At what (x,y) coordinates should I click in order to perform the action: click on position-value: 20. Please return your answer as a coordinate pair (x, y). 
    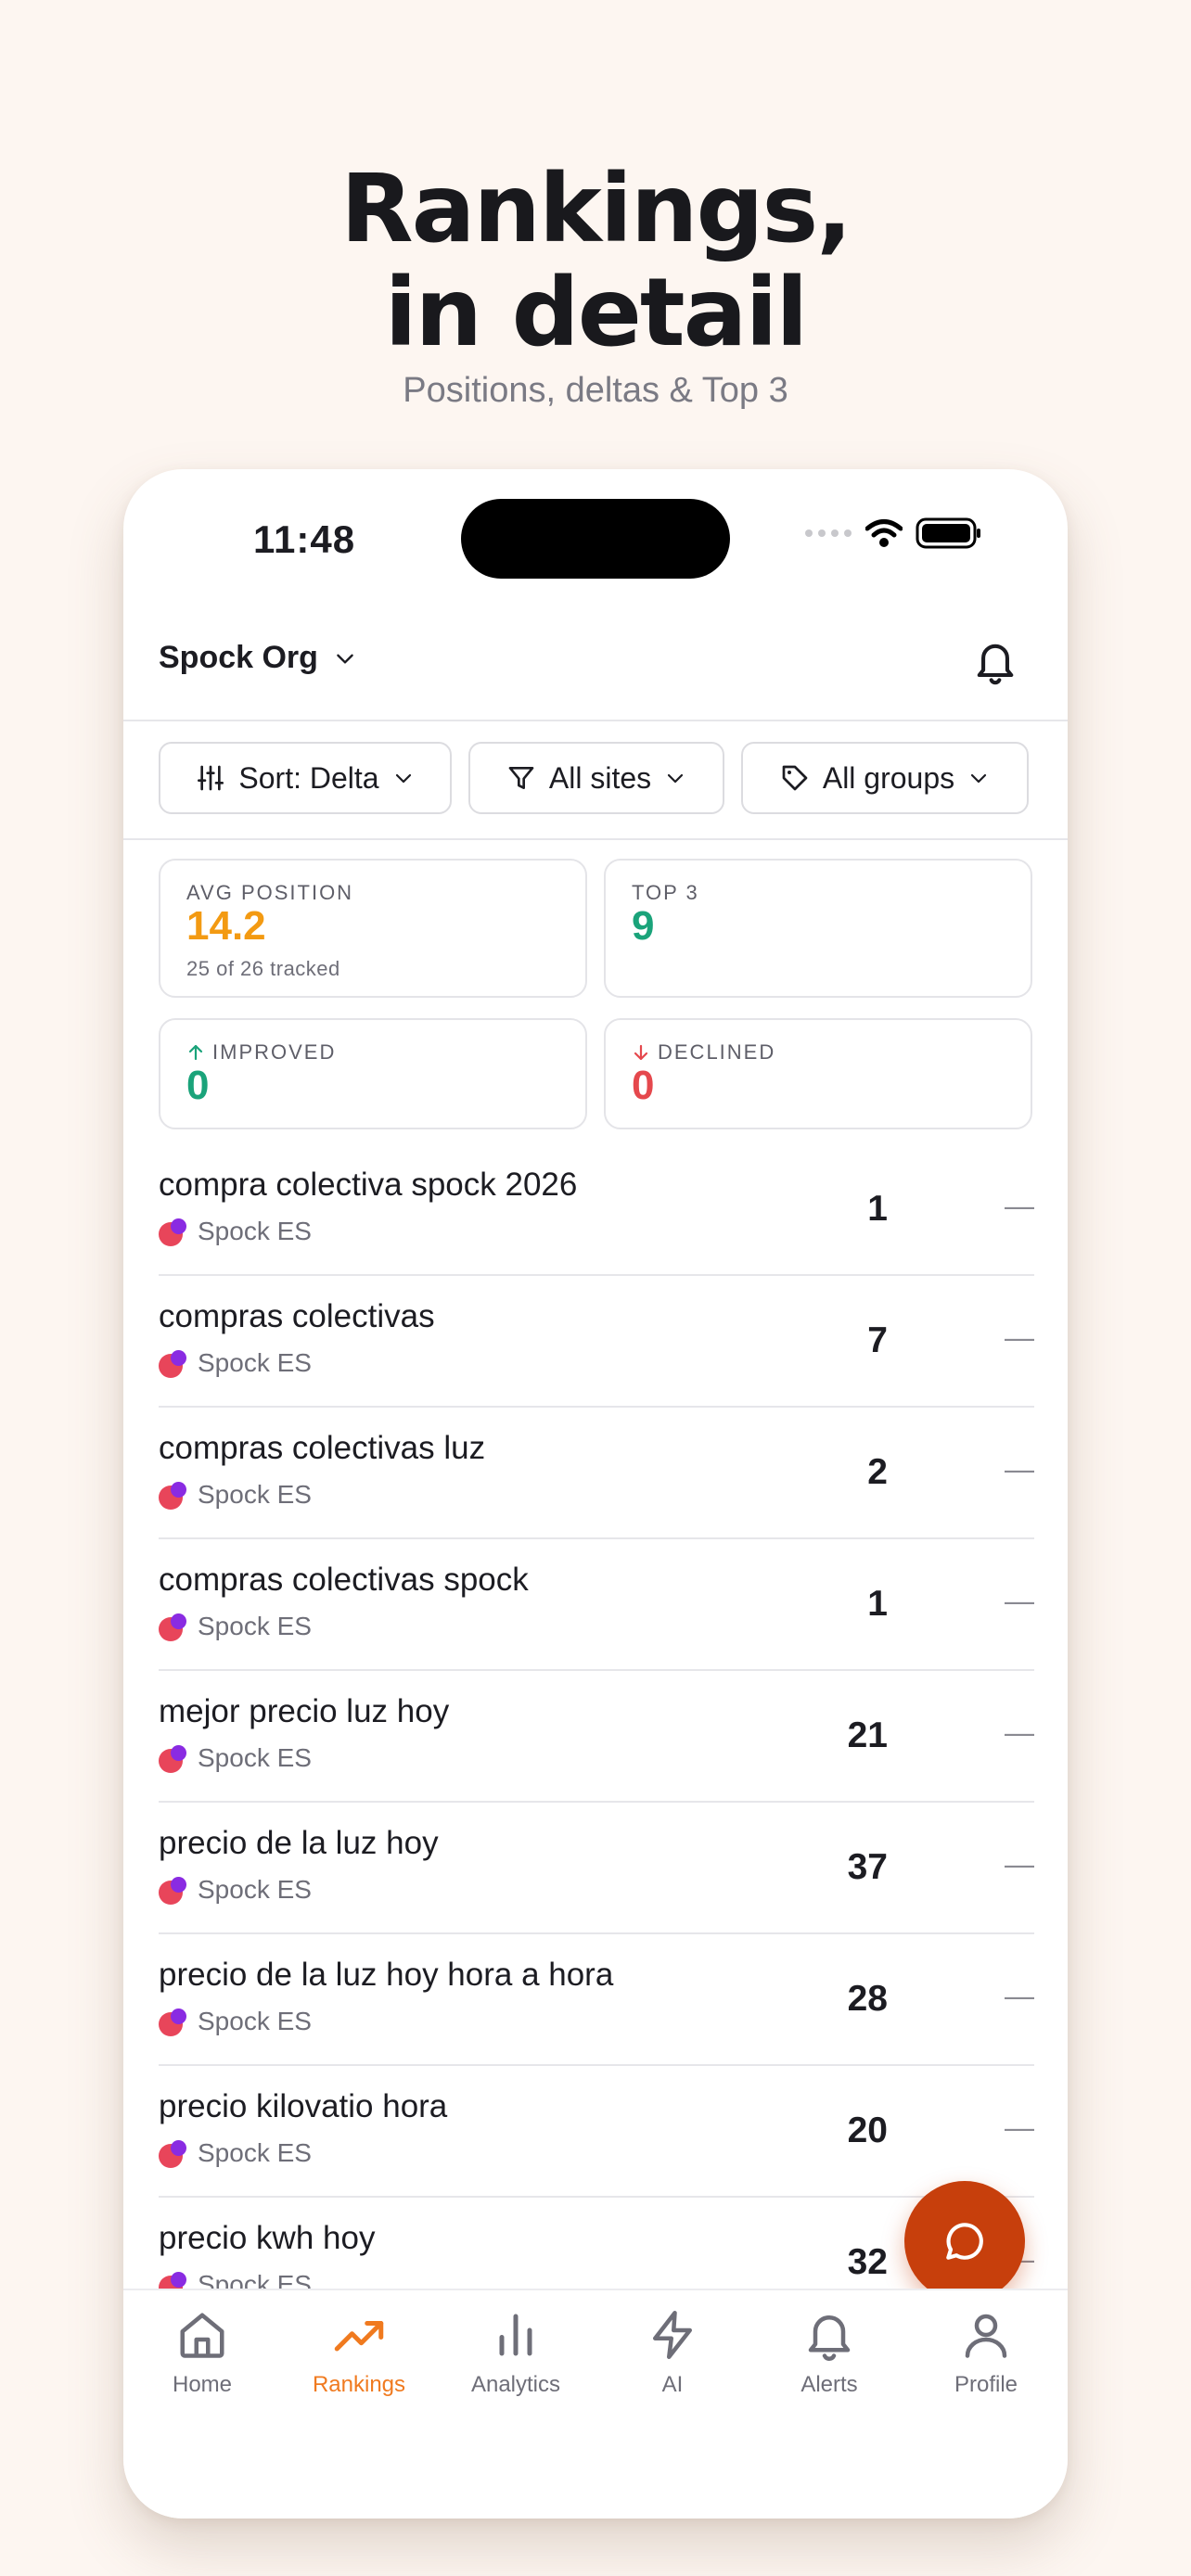
    Looking at the image, I should click on (868, 2130).